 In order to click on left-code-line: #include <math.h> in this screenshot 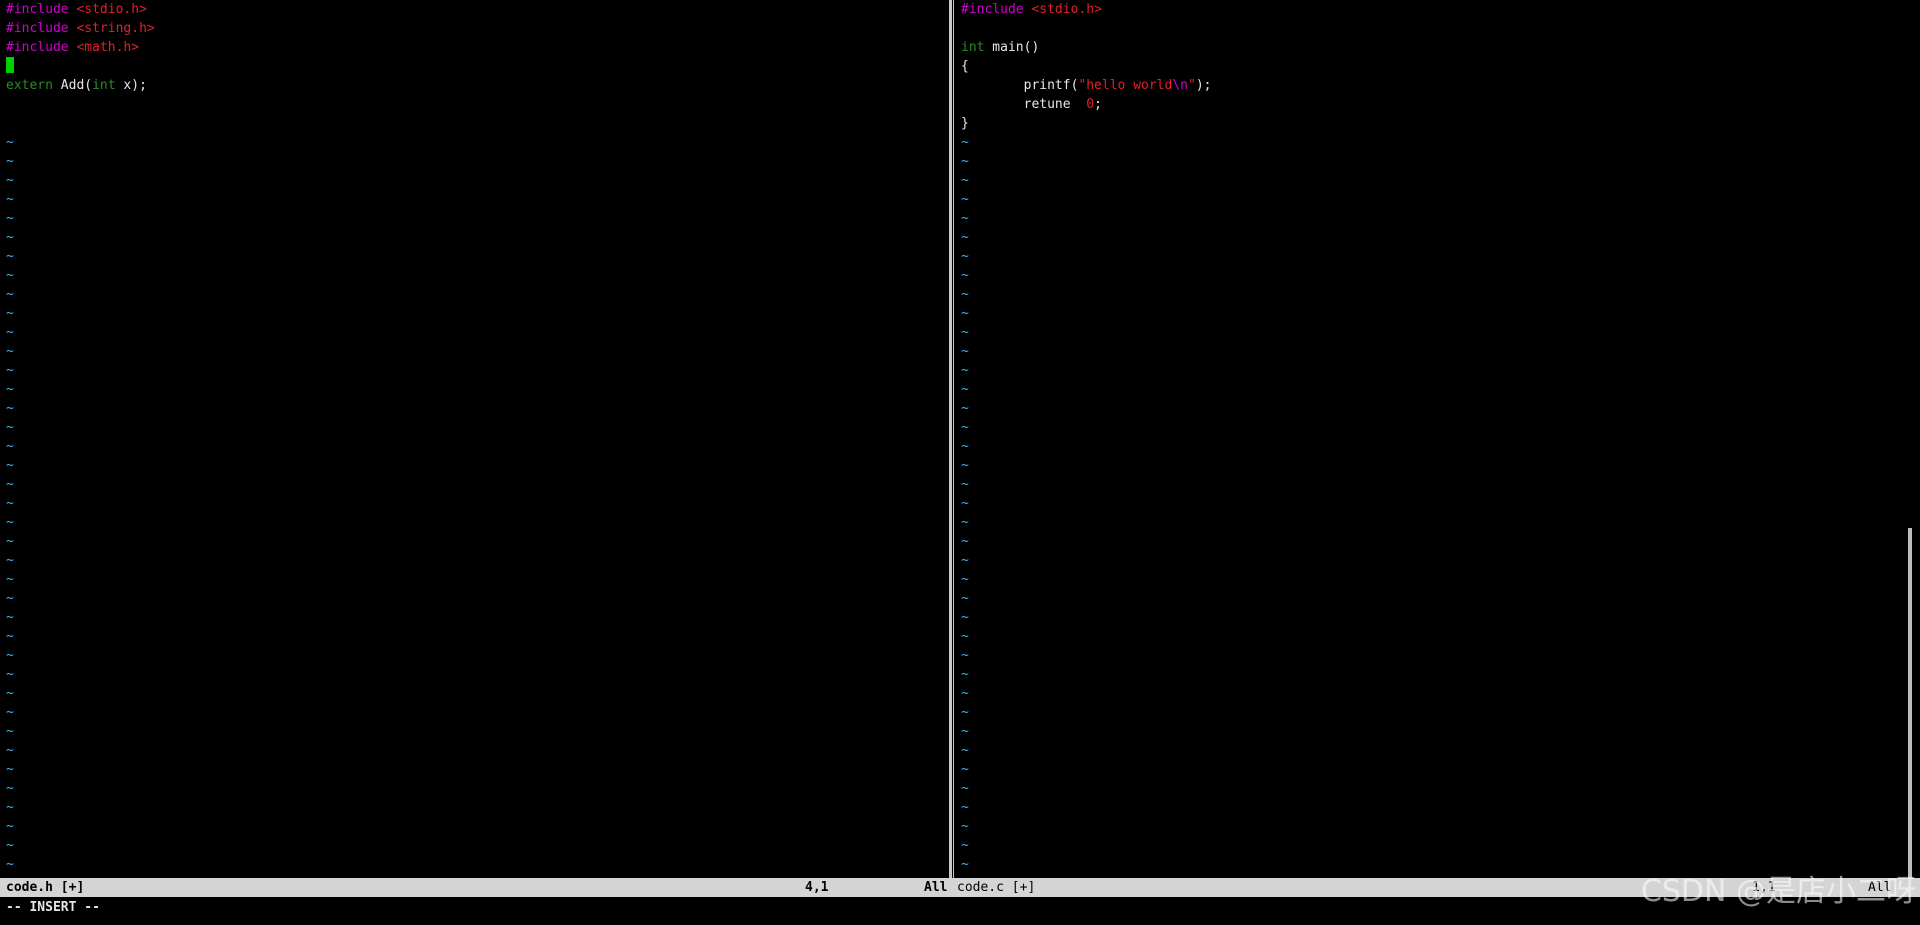, I will do `click(475, 47)`.